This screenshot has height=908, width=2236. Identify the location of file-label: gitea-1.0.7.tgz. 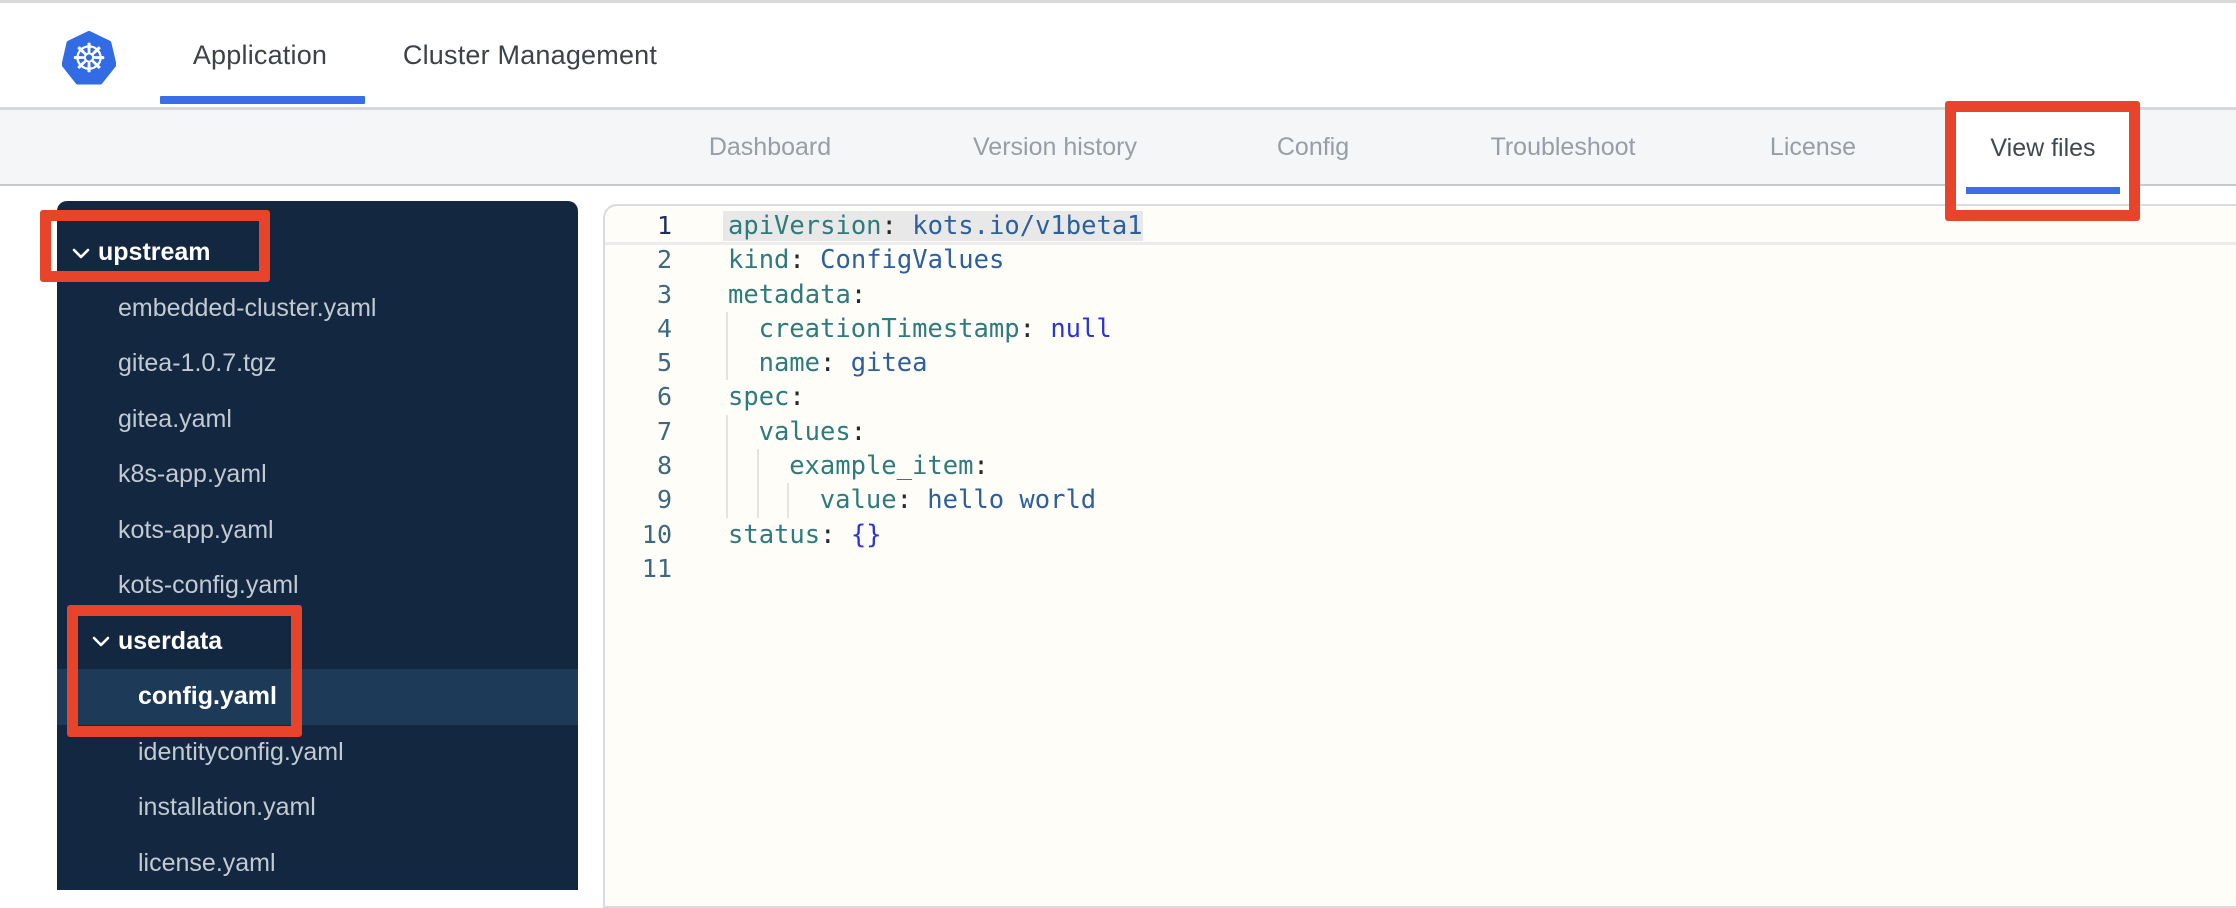
(197, 363).